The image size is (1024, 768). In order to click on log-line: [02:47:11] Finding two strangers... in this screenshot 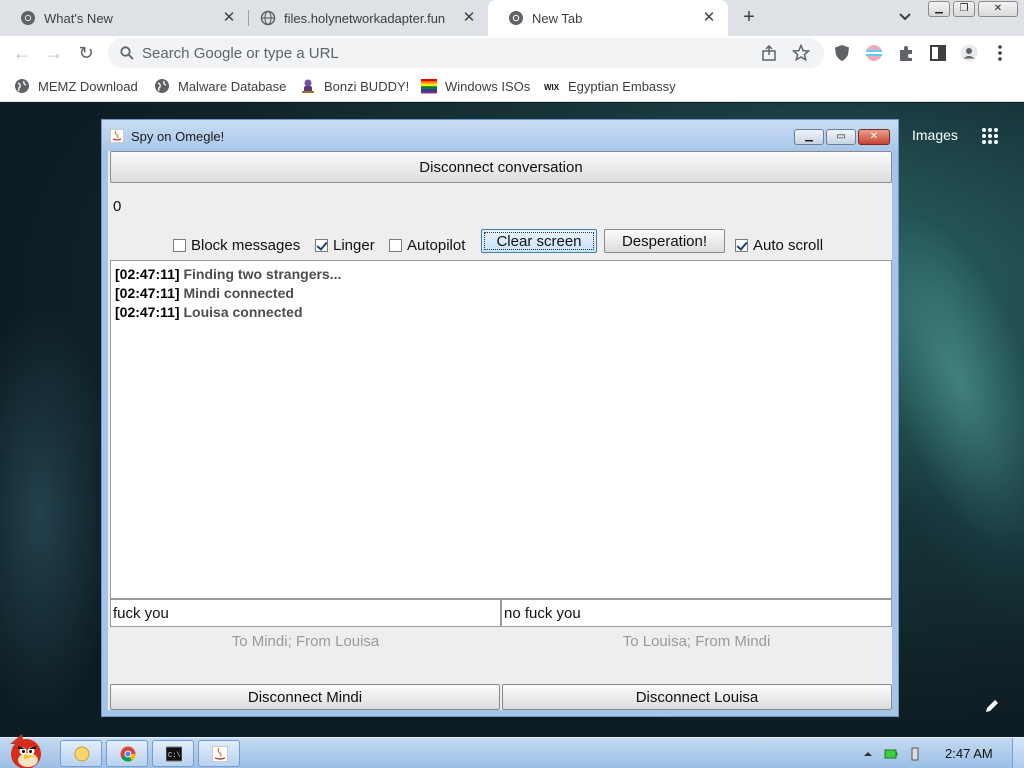, I will do `click(501, 274)`.